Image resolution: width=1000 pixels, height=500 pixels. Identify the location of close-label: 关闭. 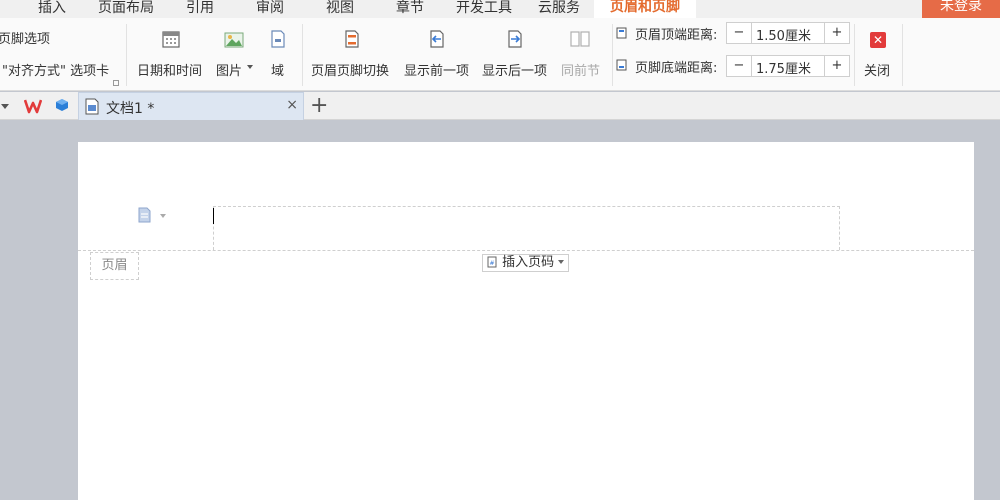
(877, 71).